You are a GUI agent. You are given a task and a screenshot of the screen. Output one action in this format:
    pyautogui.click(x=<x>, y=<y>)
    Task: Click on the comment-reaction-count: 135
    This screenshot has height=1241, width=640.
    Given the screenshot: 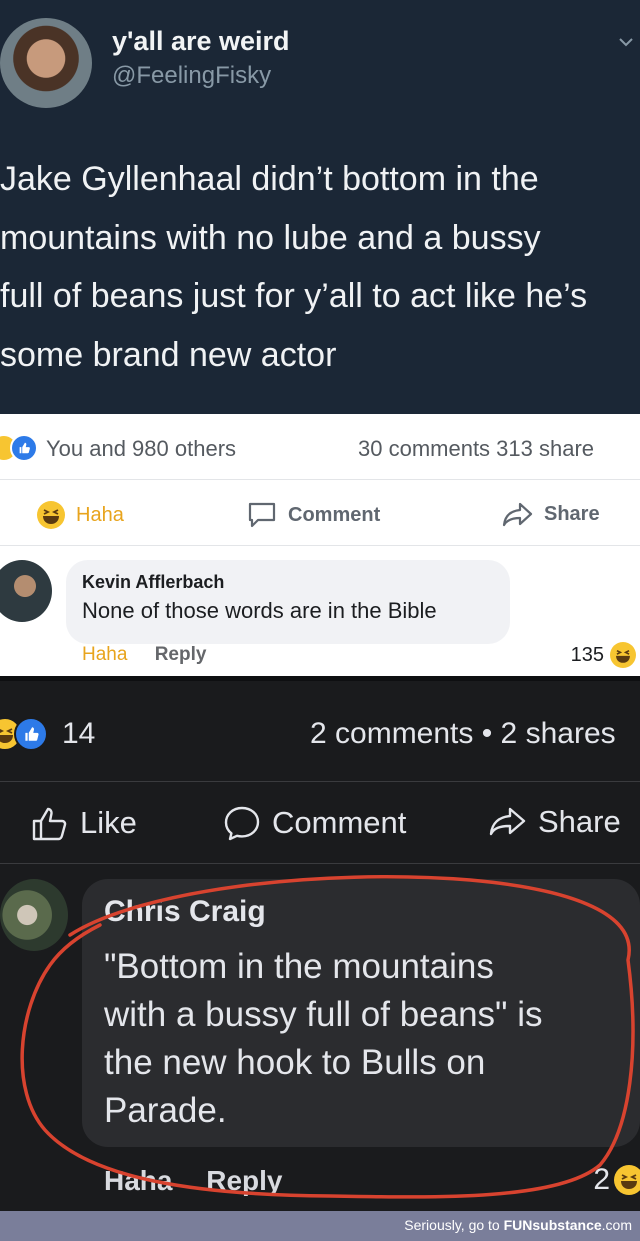 What is the action you would take?
    pyautogui.click(x=603, y=655)
    